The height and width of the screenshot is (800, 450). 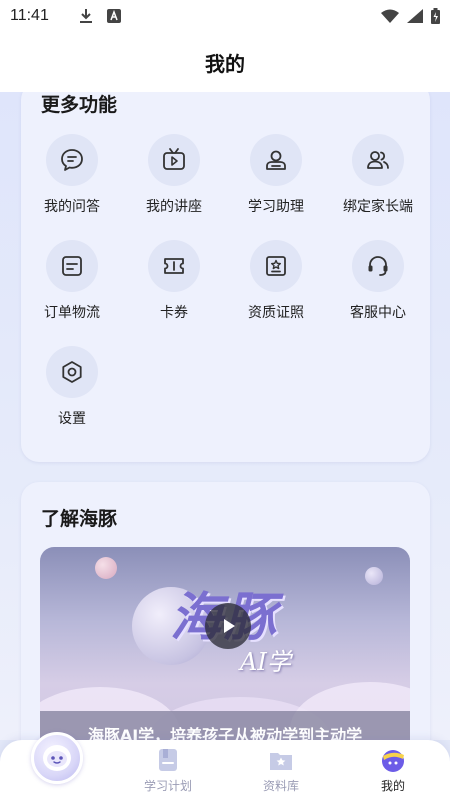 What do you see at coordinates (225, 16) in the screenshot?
I see `status-bar: 11:41` at bounding box center [225, 16].